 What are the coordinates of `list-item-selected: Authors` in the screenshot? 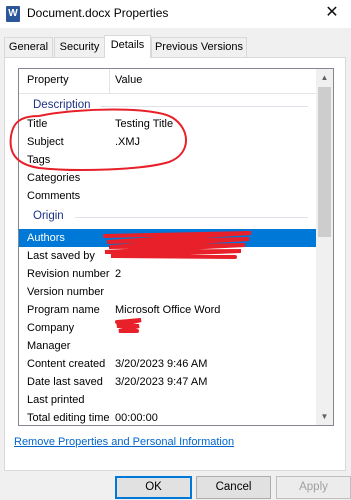 It's located at (167, 238).